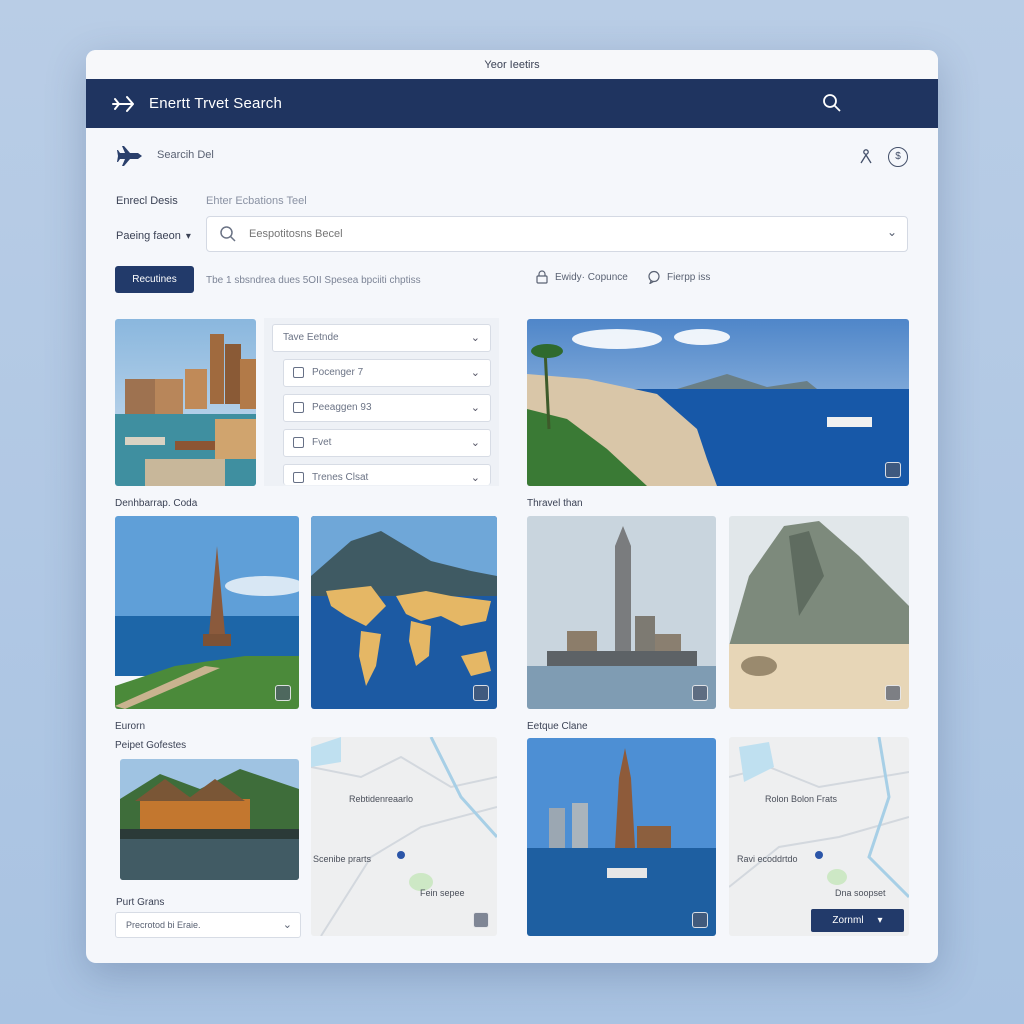 This screenshot has width=1024, height=1024. I want to click on lake-house-image, so click(209, 819).